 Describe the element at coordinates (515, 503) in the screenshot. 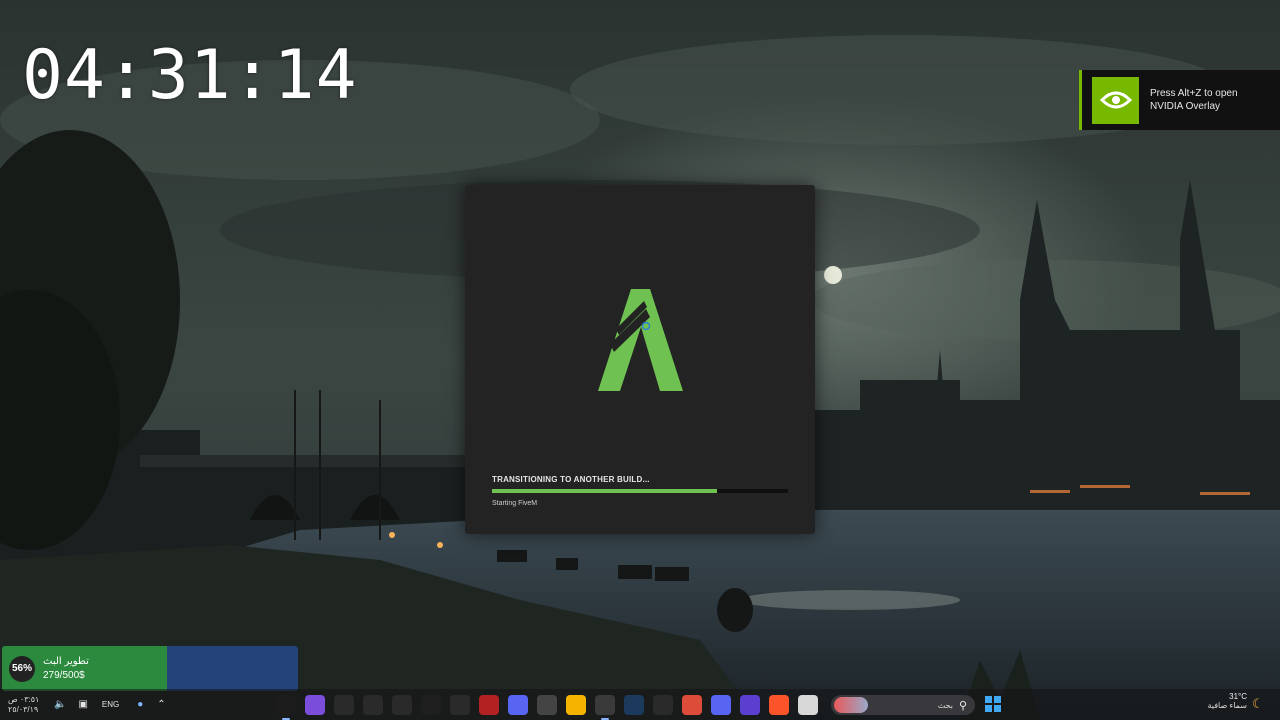

I see `loading-substatus-text: Starting FiveM` at that location.